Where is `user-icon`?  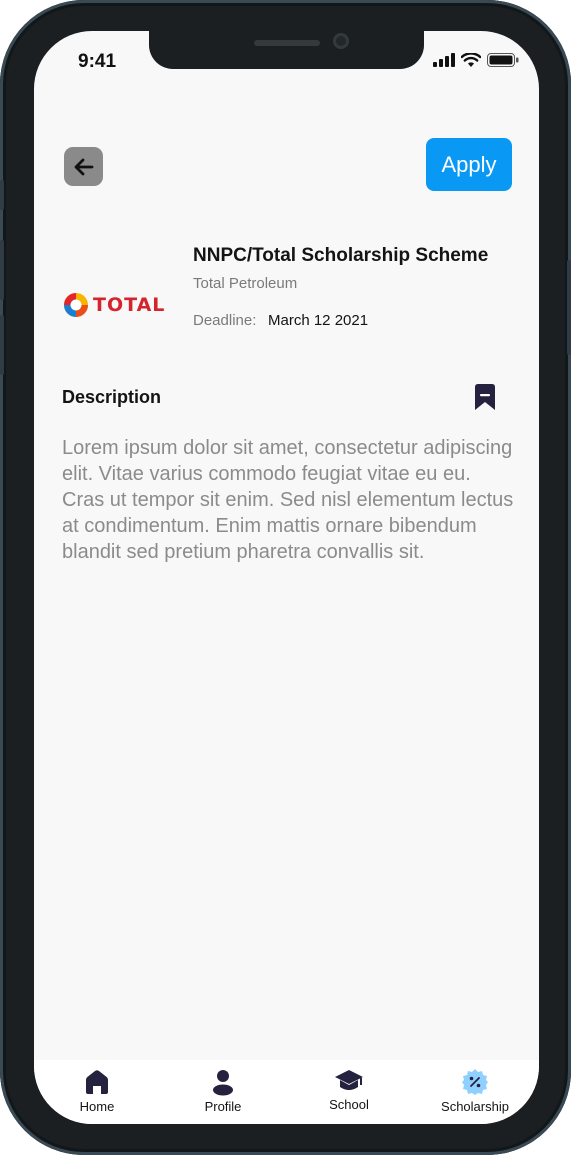 user-icon is located at coordinates (223, 1083).